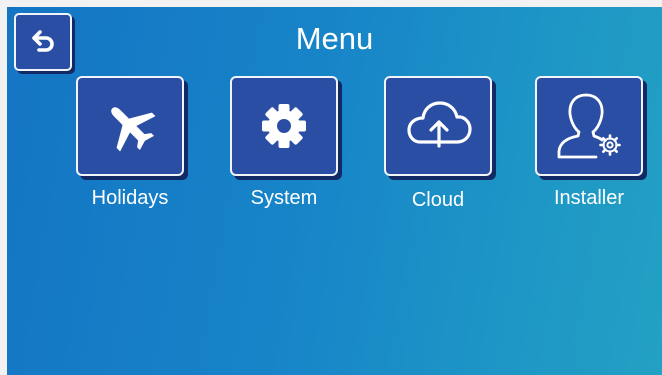 The image size is (662, 375). I want to click on cloud-button, so click(438, 126).